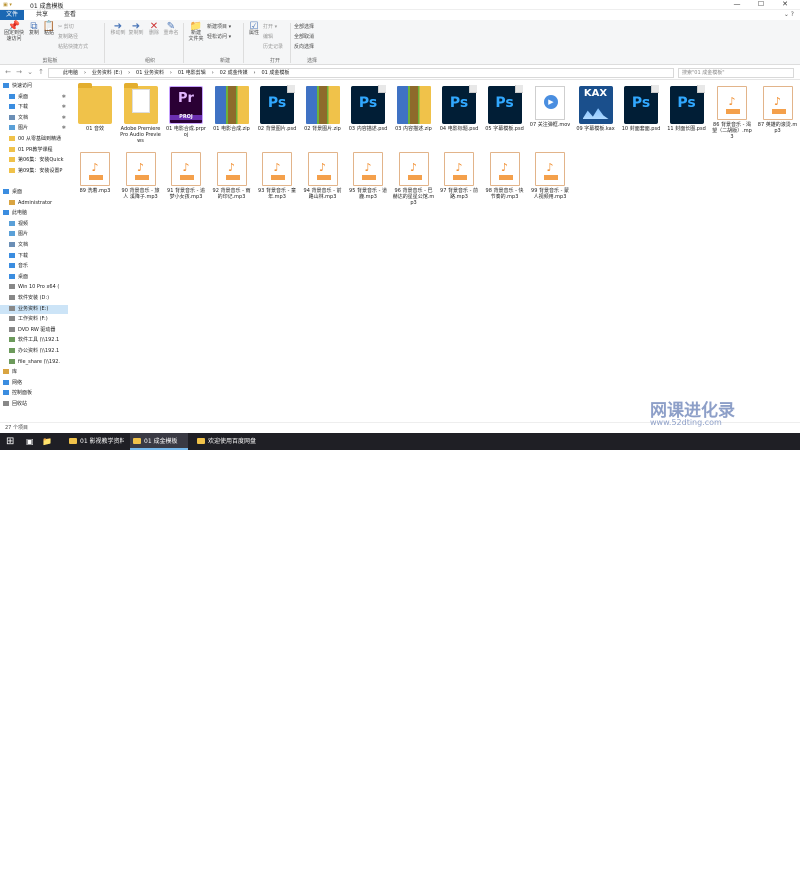 Image resolution: width=800 pixels, height=874 pixels. I want to click on sidebar-item: 网络, so click(34, 383).